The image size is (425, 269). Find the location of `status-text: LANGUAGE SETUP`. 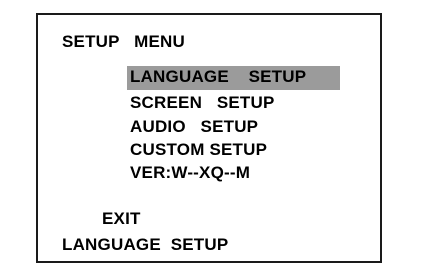

status-text: LANGUAGE SETUP is located at coordinates (145, 244).